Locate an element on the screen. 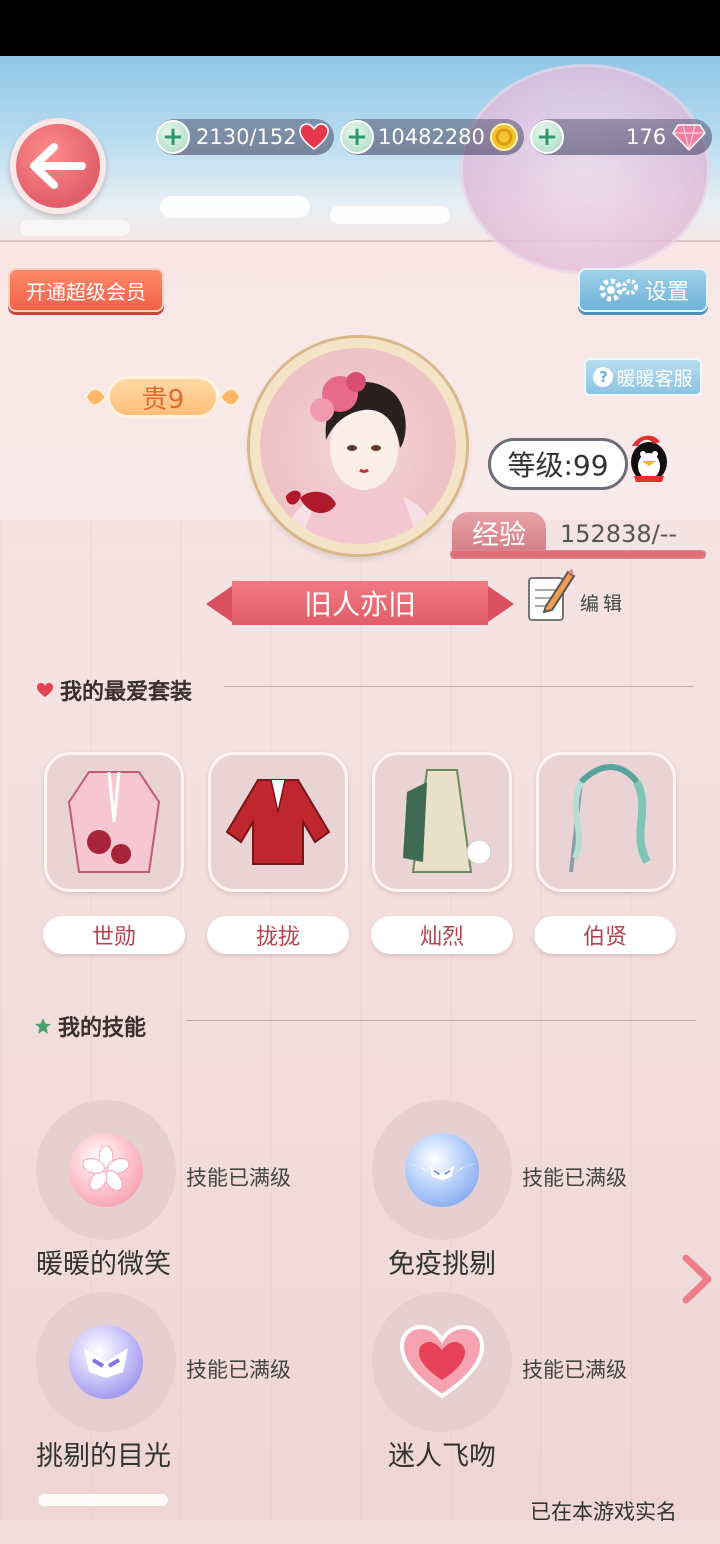  outfit-label-4: 伯贤 is located at coordinates (605, 935).